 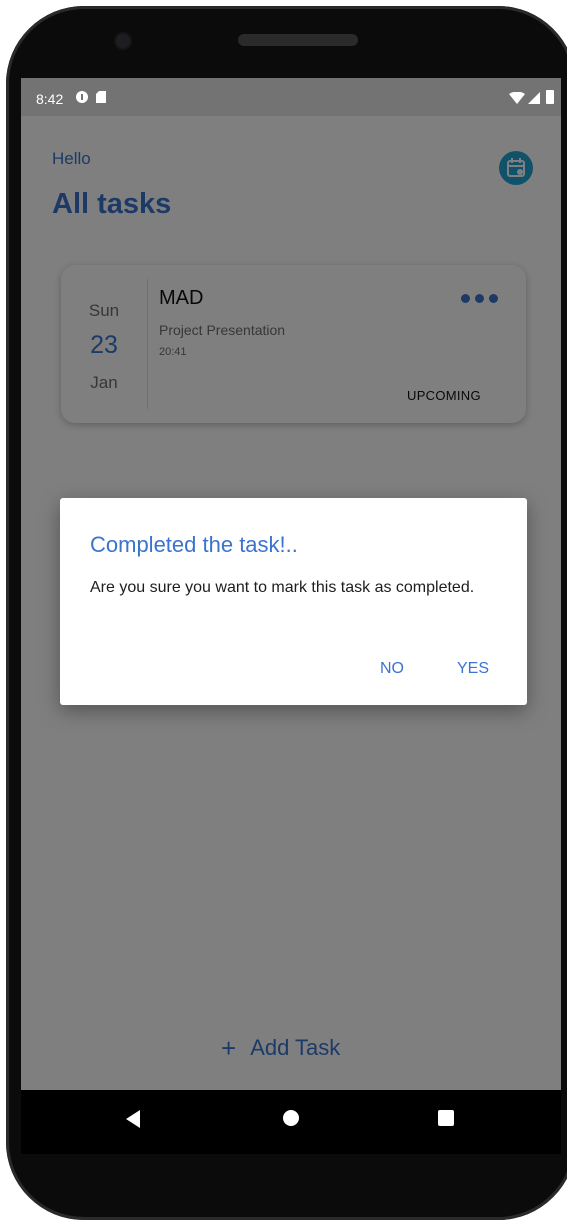 What do you see at coordinates (446, 1118) in the screenshot?
I see `recents-icon` at bounding box center [446, 1118].